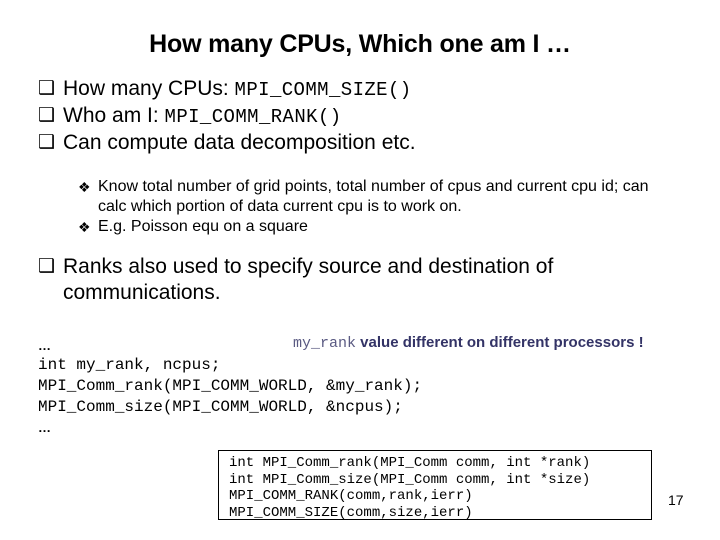  I want to click on bullet-item-data-decomposition: ❑ Can compute data decomposition etc., so click(366, 143).